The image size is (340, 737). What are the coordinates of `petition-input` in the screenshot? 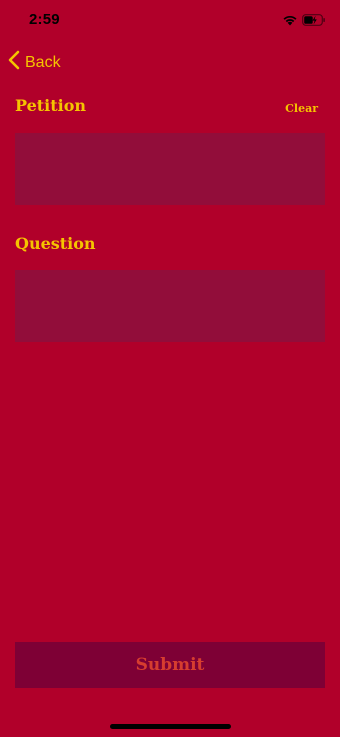 It's located at (170, 169).